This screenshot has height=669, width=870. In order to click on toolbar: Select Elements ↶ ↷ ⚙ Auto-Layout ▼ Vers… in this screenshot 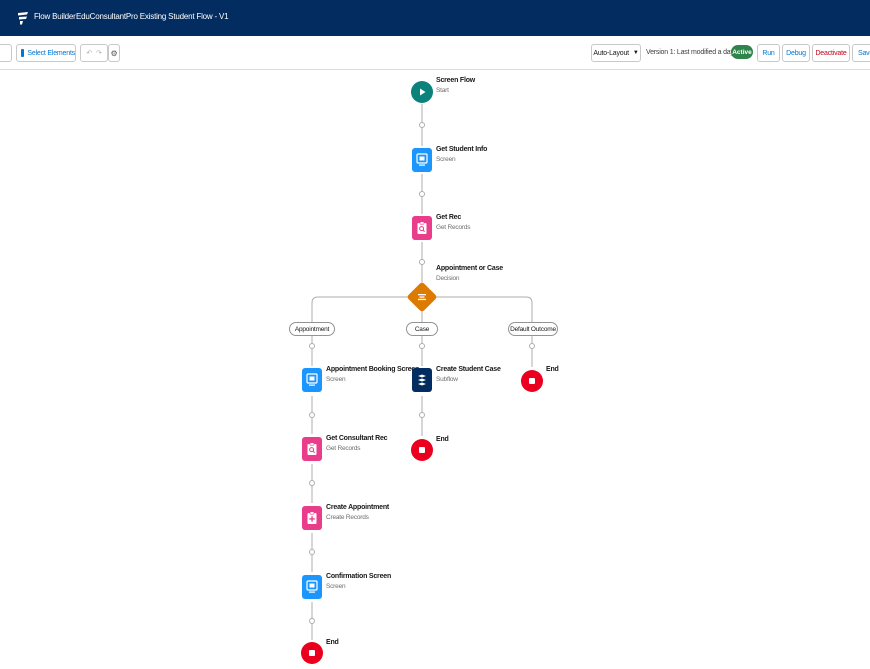, I will do `click(435, 53)`.